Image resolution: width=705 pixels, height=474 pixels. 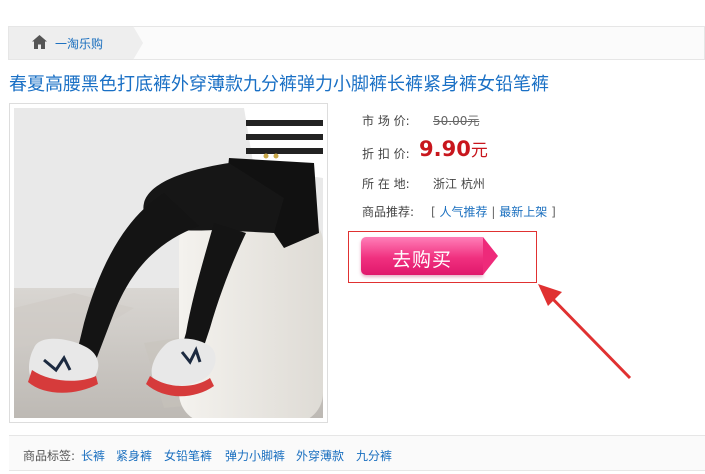 I want to click on buy-button-label: 去购买, so click(x=421, y=260).